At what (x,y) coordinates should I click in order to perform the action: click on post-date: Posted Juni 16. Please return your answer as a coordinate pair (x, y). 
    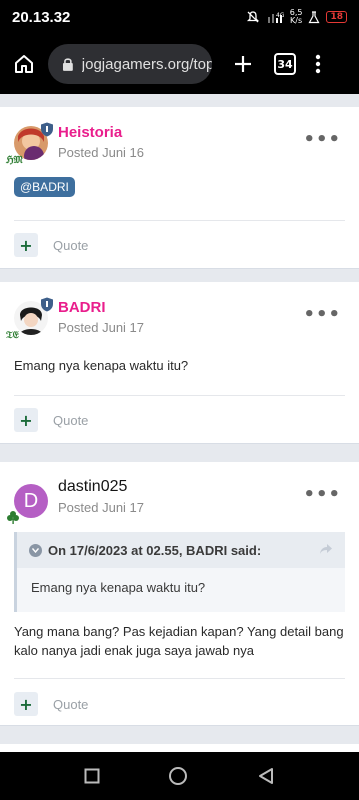
    Looking at the image, I should click on (101, 152).